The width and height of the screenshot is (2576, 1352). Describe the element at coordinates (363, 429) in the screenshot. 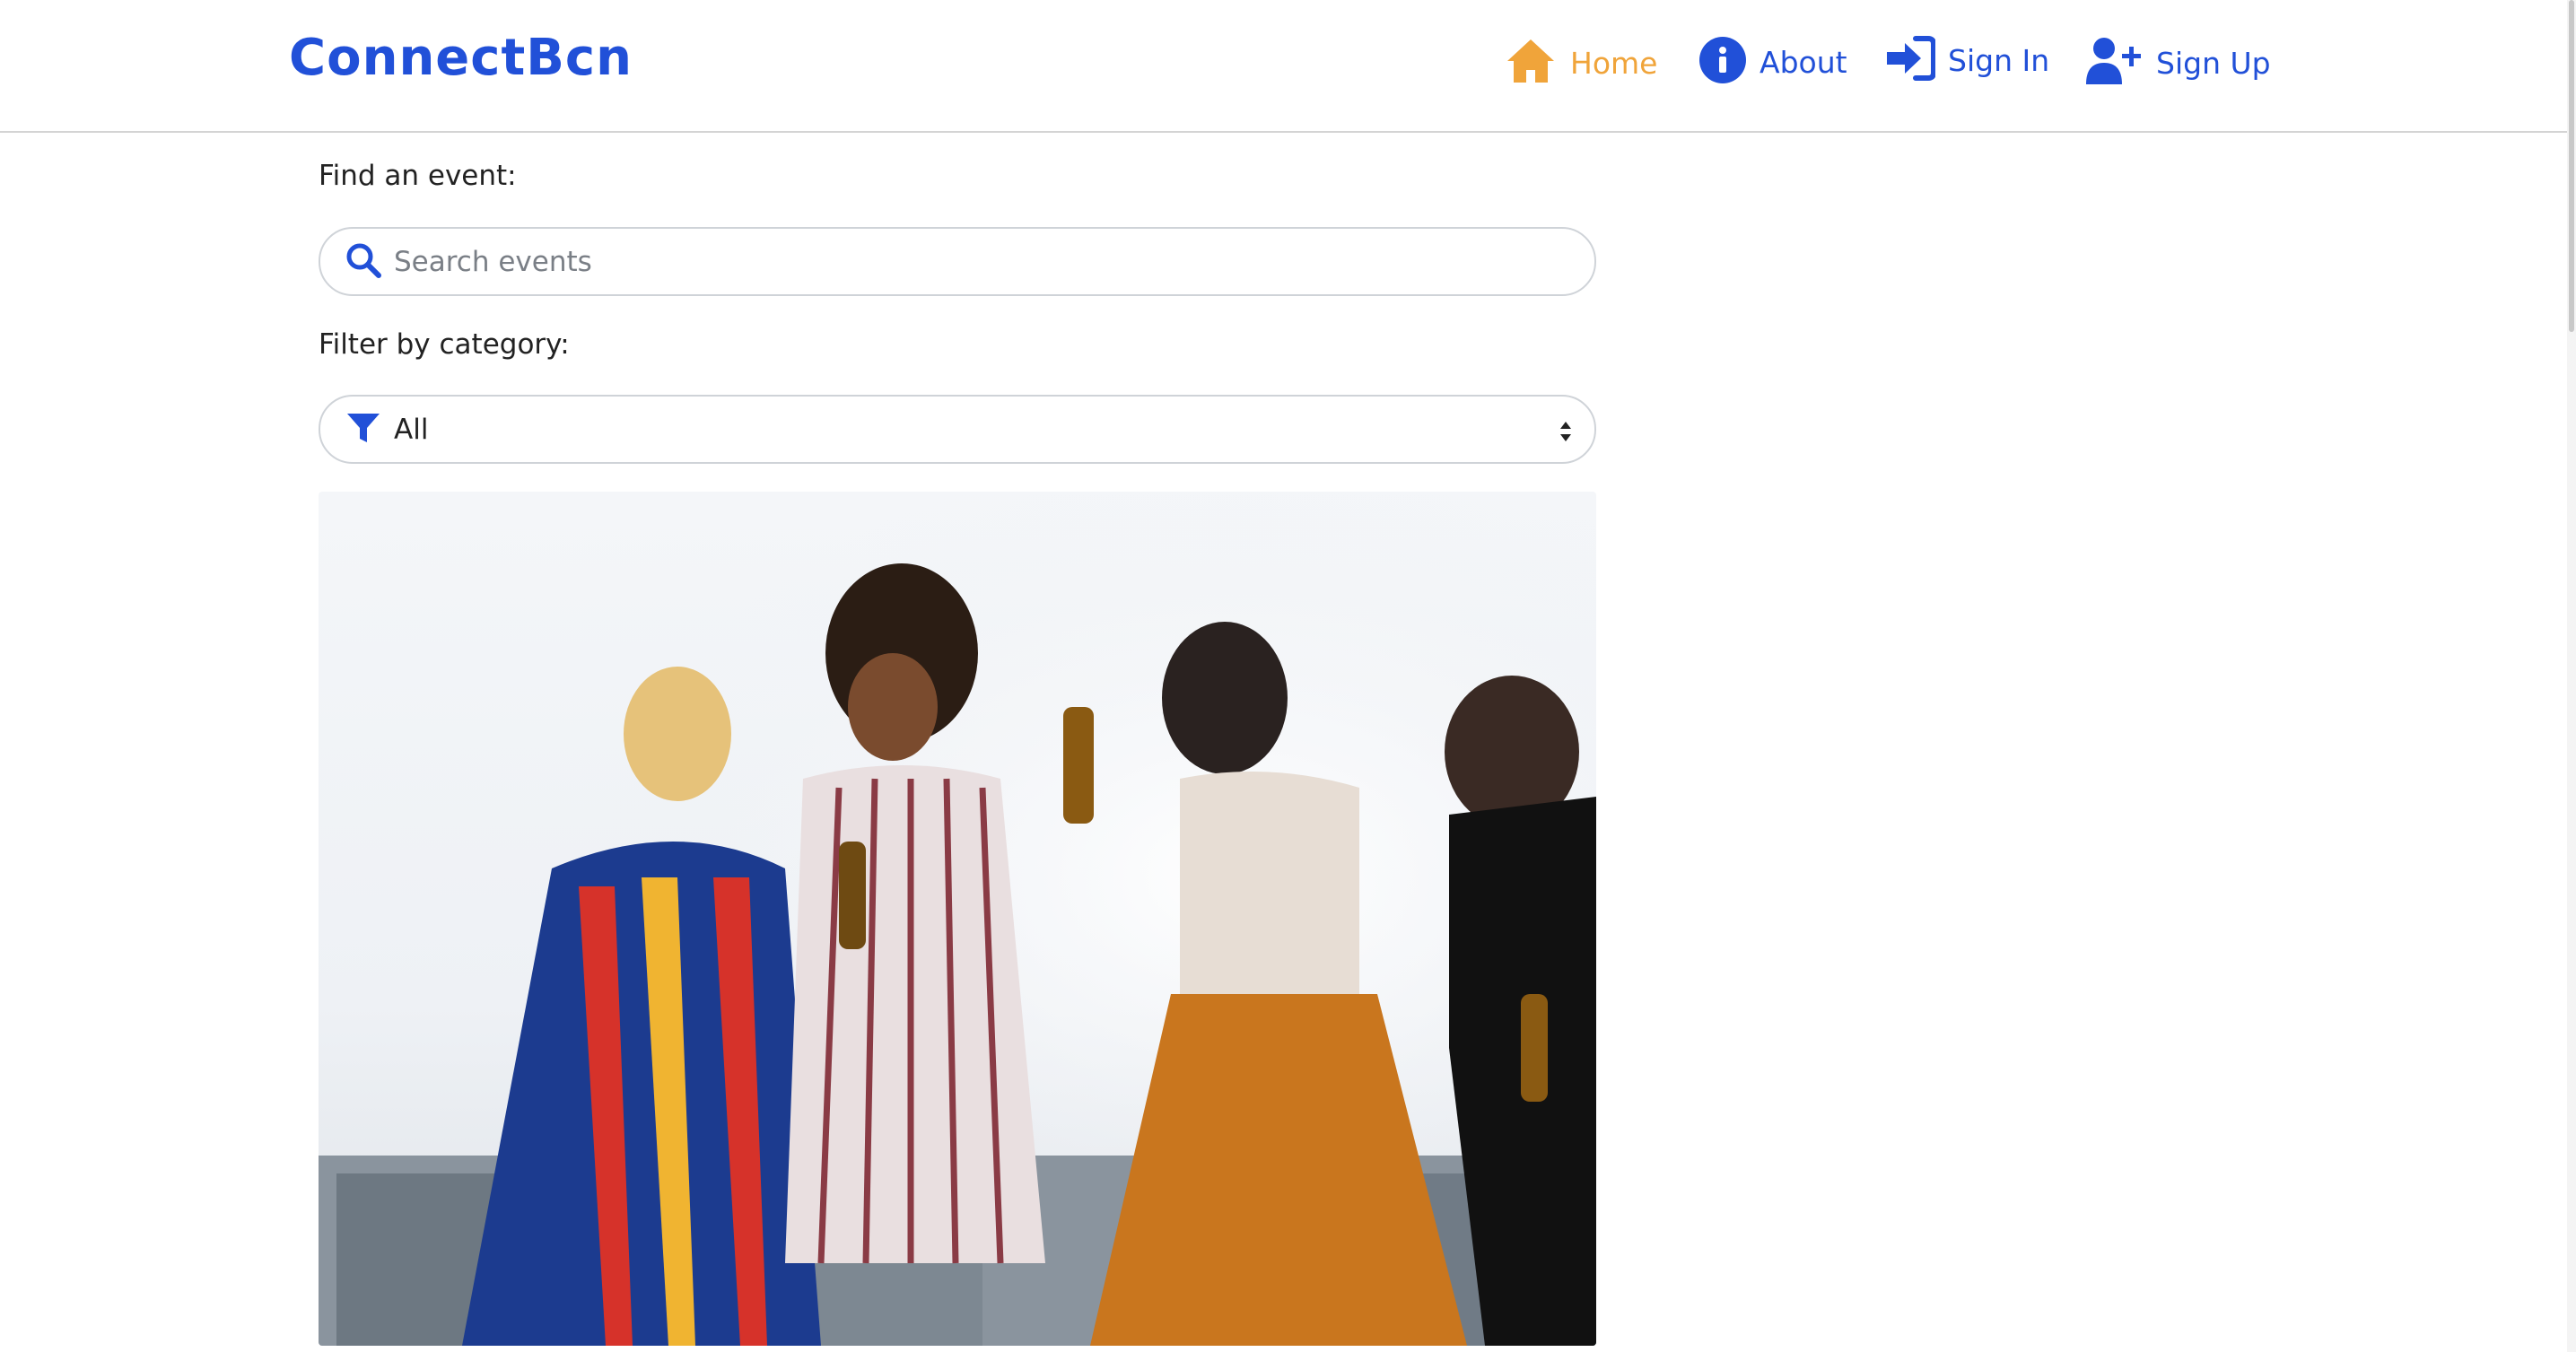

I see `filter-icon` at that location.